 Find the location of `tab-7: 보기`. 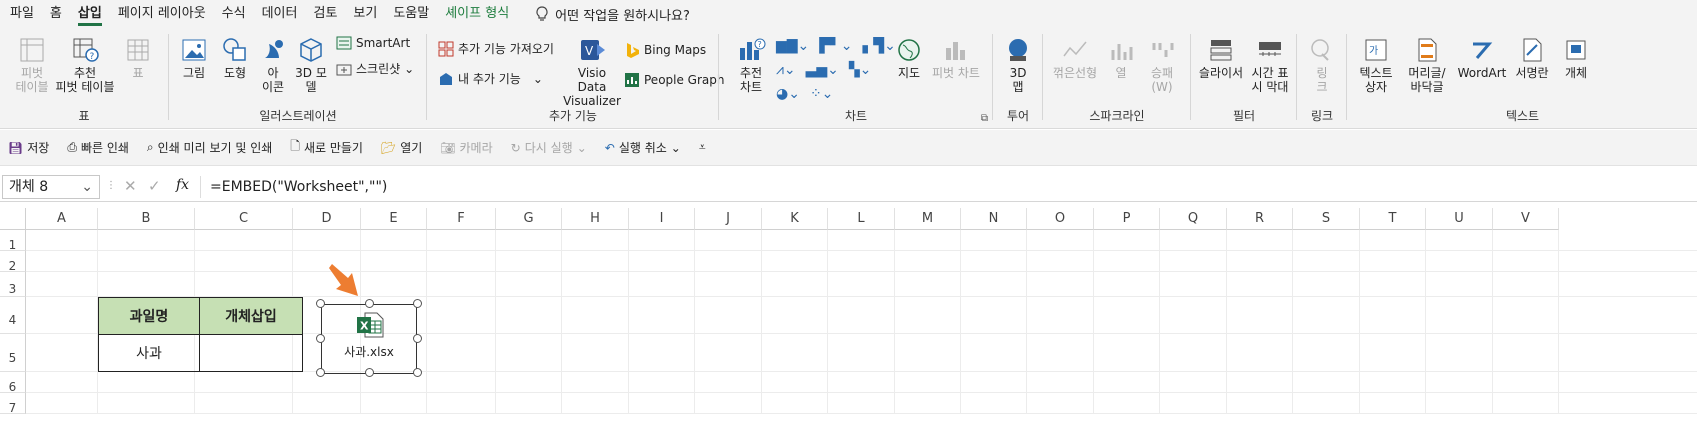

tab-7: 보기 is located at coordinates (365, 14).